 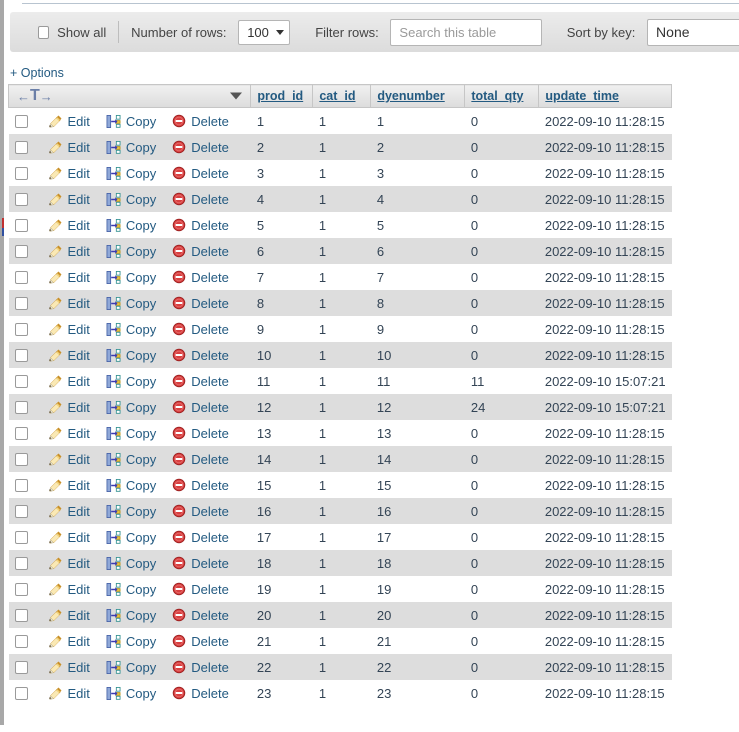 I want to click on cell-prod-id: 12, so click(x=281, y=407).